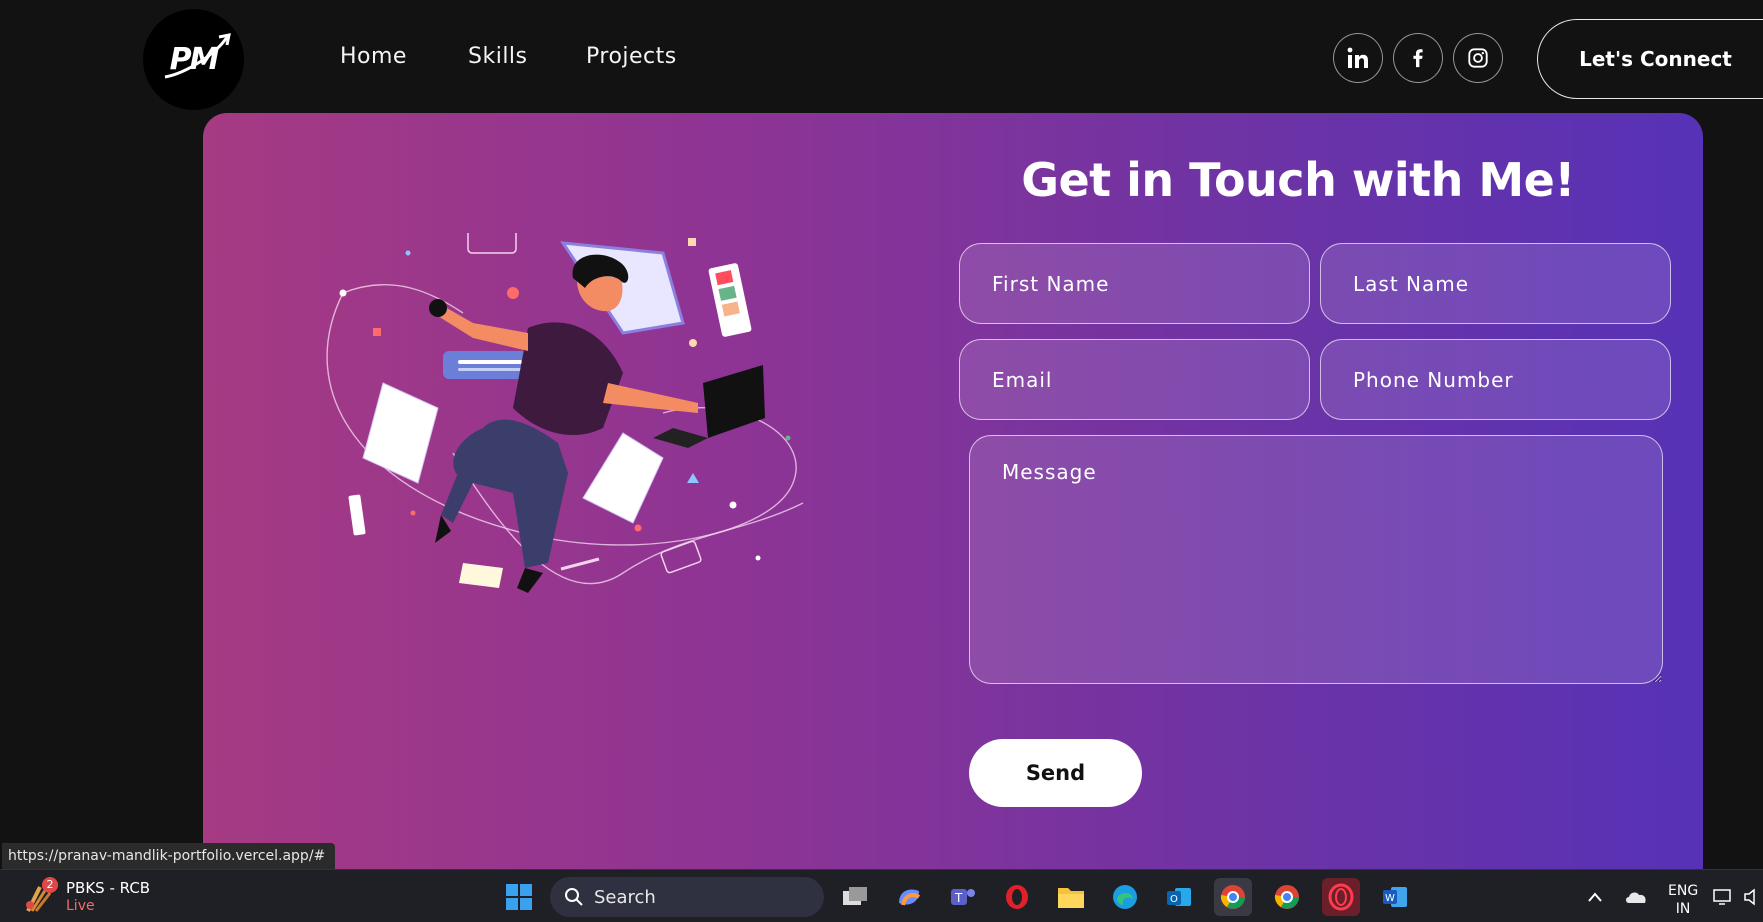  I want to click on search-icon, so click(574, 897).